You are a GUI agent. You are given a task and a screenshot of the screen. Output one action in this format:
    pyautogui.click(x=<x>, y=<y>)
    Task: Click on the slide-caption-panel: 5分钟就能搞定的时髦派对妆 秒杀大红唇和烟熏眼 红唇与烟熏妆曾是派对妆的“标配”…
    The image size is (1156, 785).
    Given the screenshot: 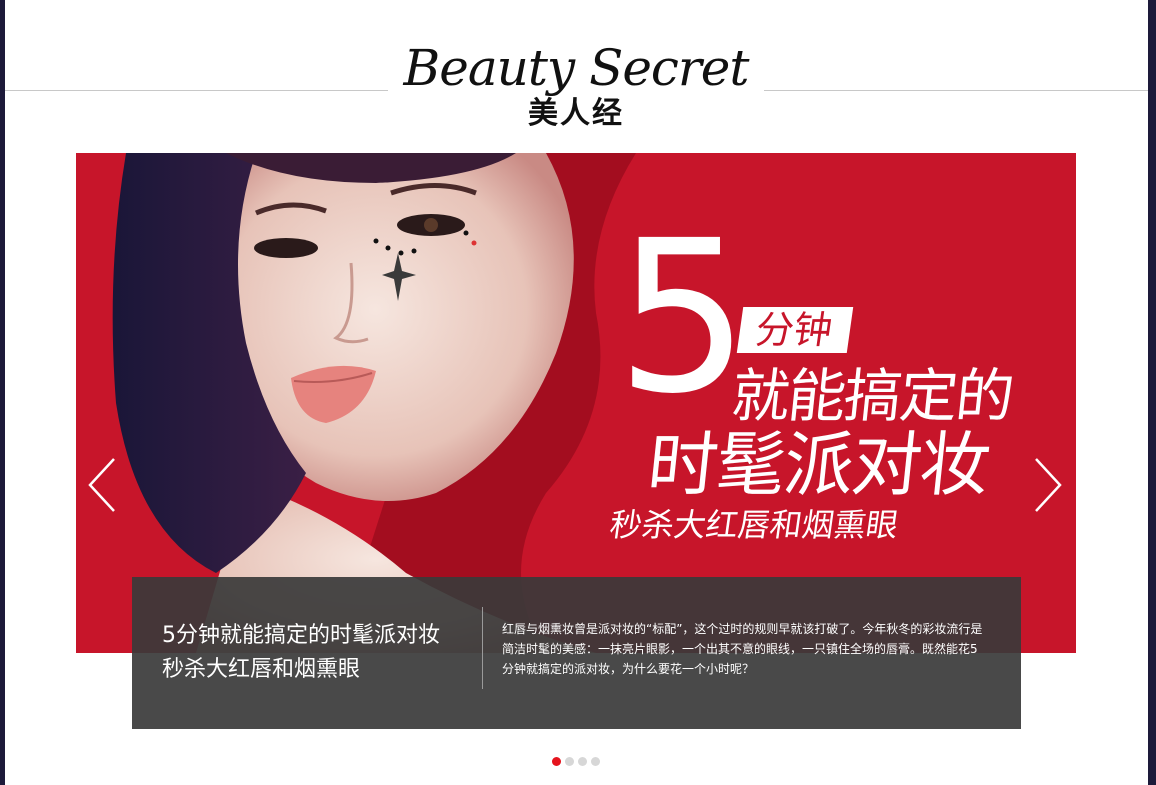 What is the action you would take?
    pyautogui.click(x=576, y=653)
    